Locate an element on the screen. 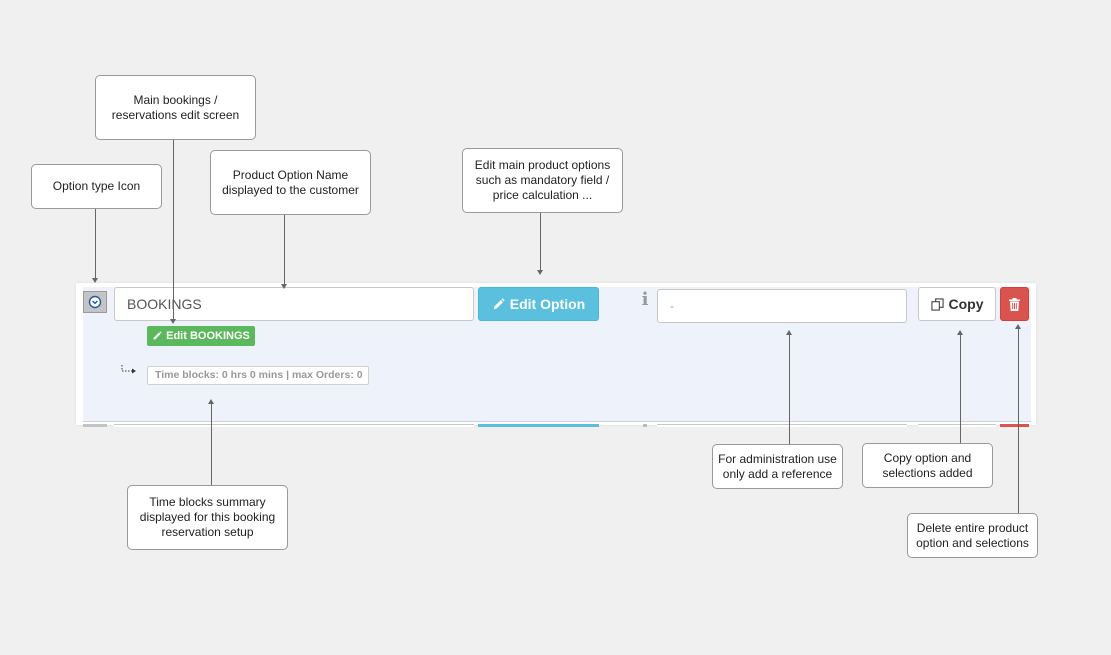 The height and width of the screenshot is (655, 1111). copy-label: Copy is located at coordinates (966, 304).